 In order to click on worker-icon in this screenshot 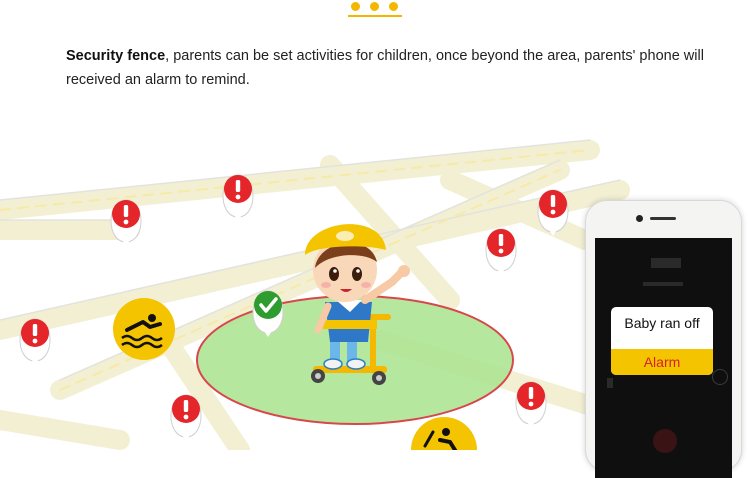, I will do `click(444, 433)`.